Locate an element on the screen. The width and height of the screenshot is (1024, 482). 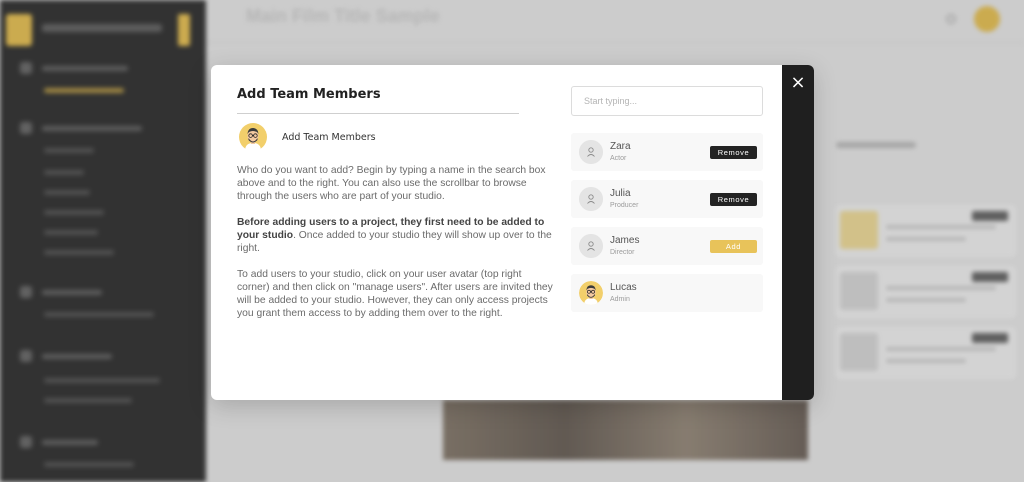
user-name: Julia is located at coordinates (620, 193).